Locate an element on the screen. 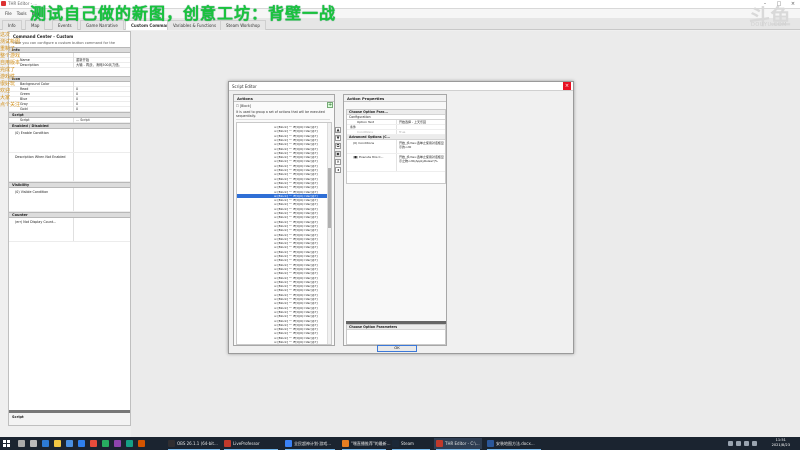 This screenshot has height=450, width=800. execute-value: 开始_步/dev:选单之使用对话框显示之物<d0(ApplyRules?(% is located at coordinates (421, 159).